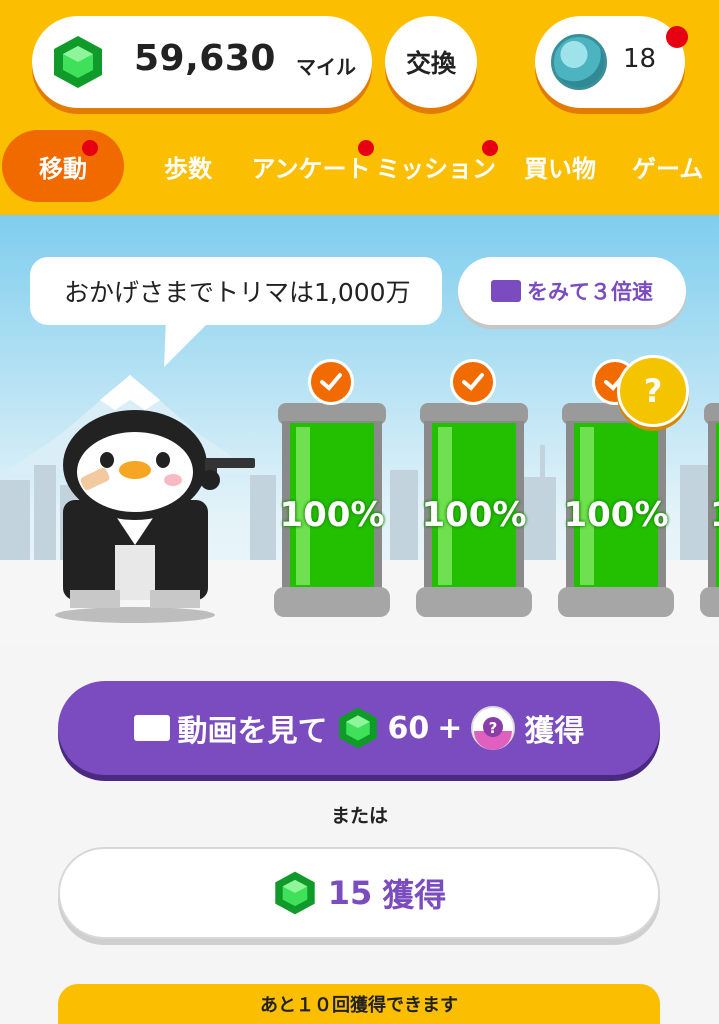 This screenshot has height=1024, width=719. What do you see at coordinates (640, 59) in the screenshot?
I see `coin-count: 18` at bounding box center [640, 59].